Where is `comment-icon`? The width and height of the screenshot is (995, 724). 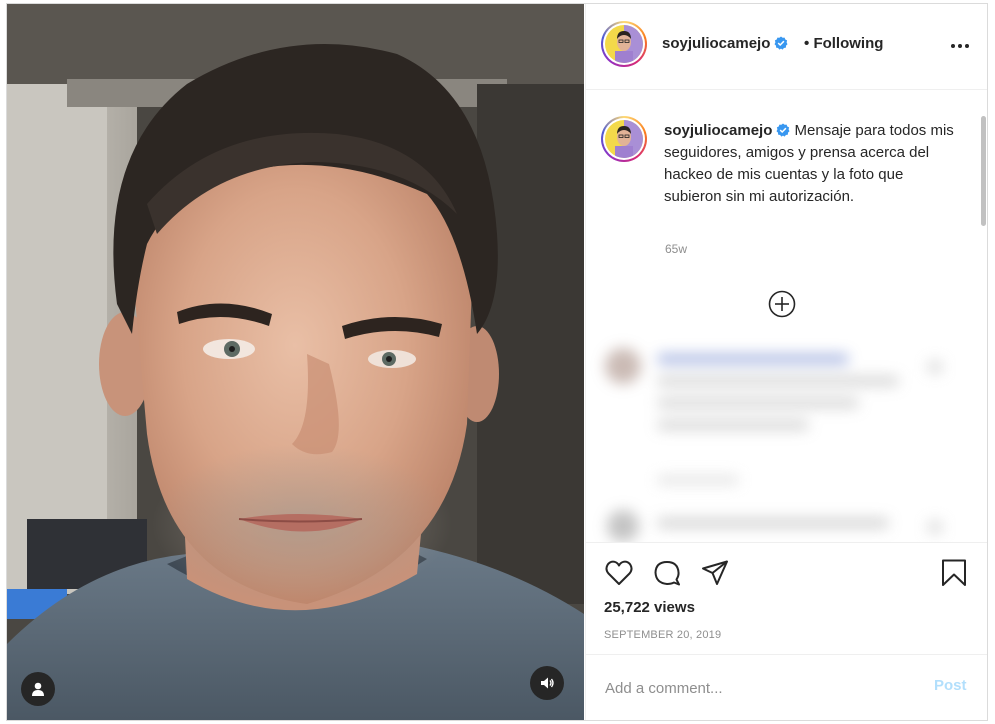 comment-icon is located at coordinates (667, 573).